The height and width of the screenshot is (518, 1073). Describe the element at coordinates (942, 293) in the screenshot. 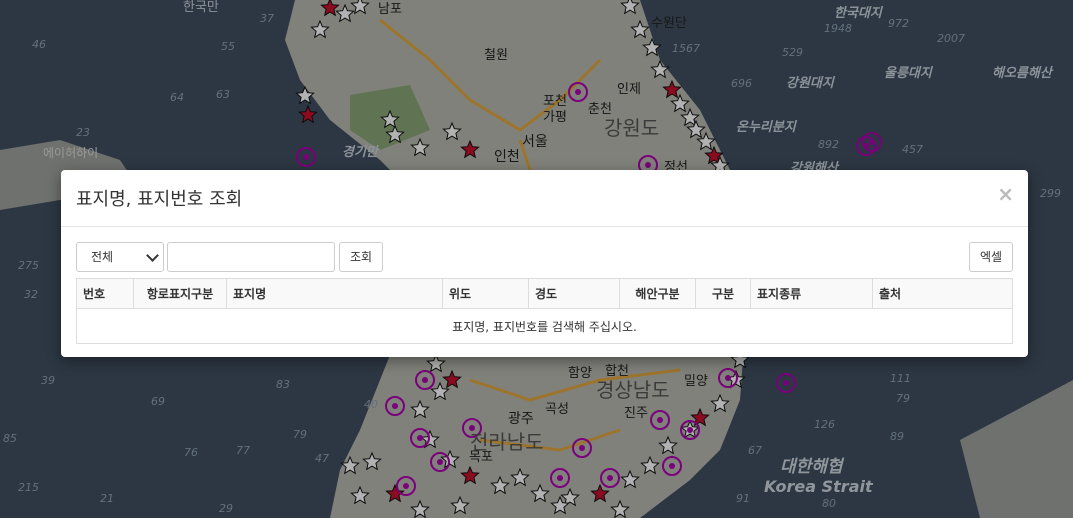

I see `column-header: 출처` at that location.